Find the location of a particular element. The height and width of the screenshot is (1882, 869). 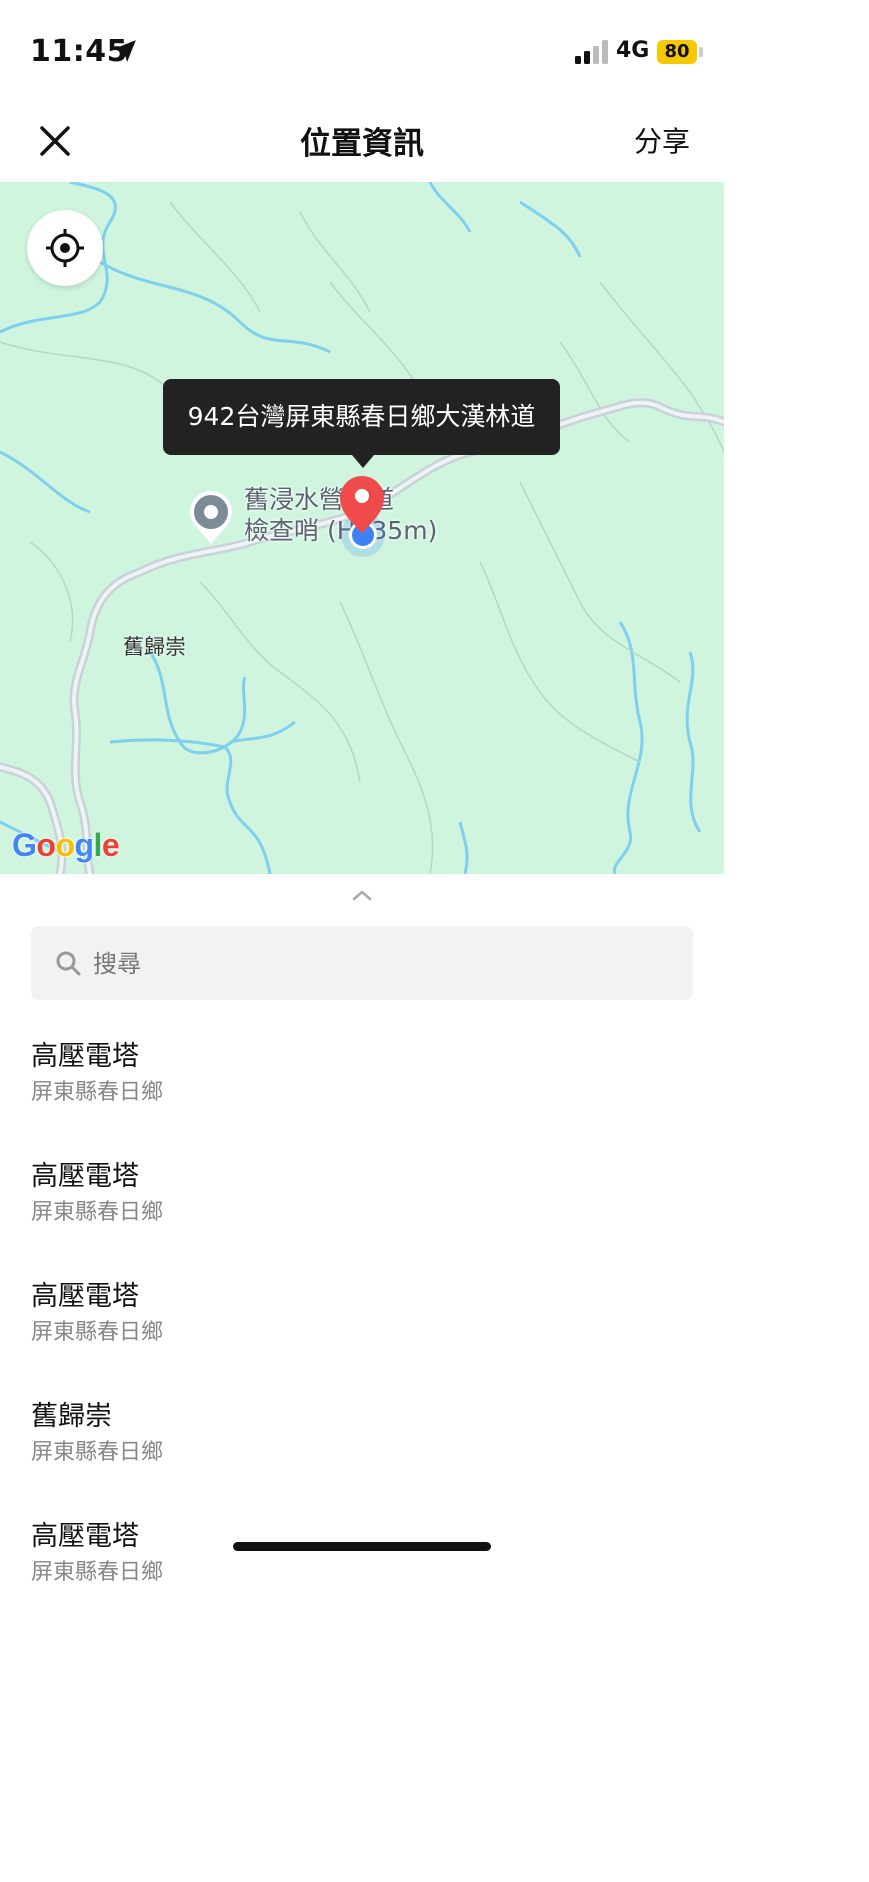

battery-level: 80 is located at coordinates (677, 51).